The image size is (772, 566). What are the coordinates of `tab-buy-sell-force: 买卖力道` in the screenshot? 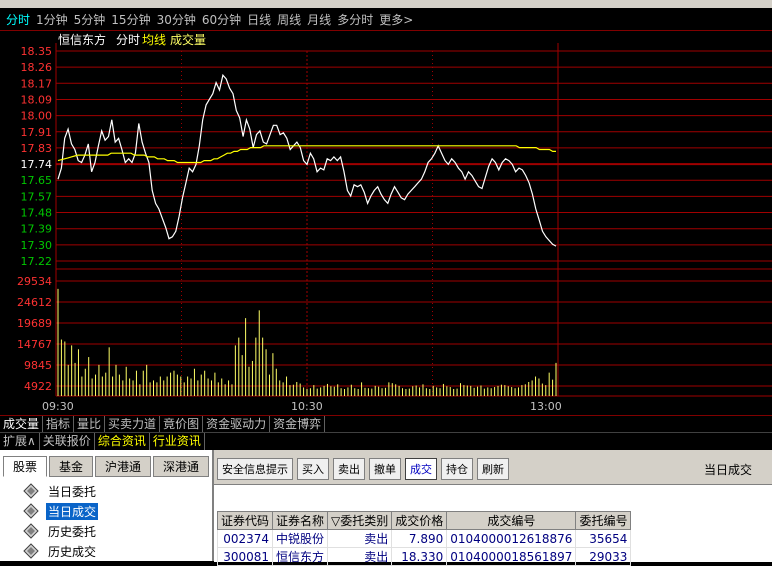 It's located at (133, 424).